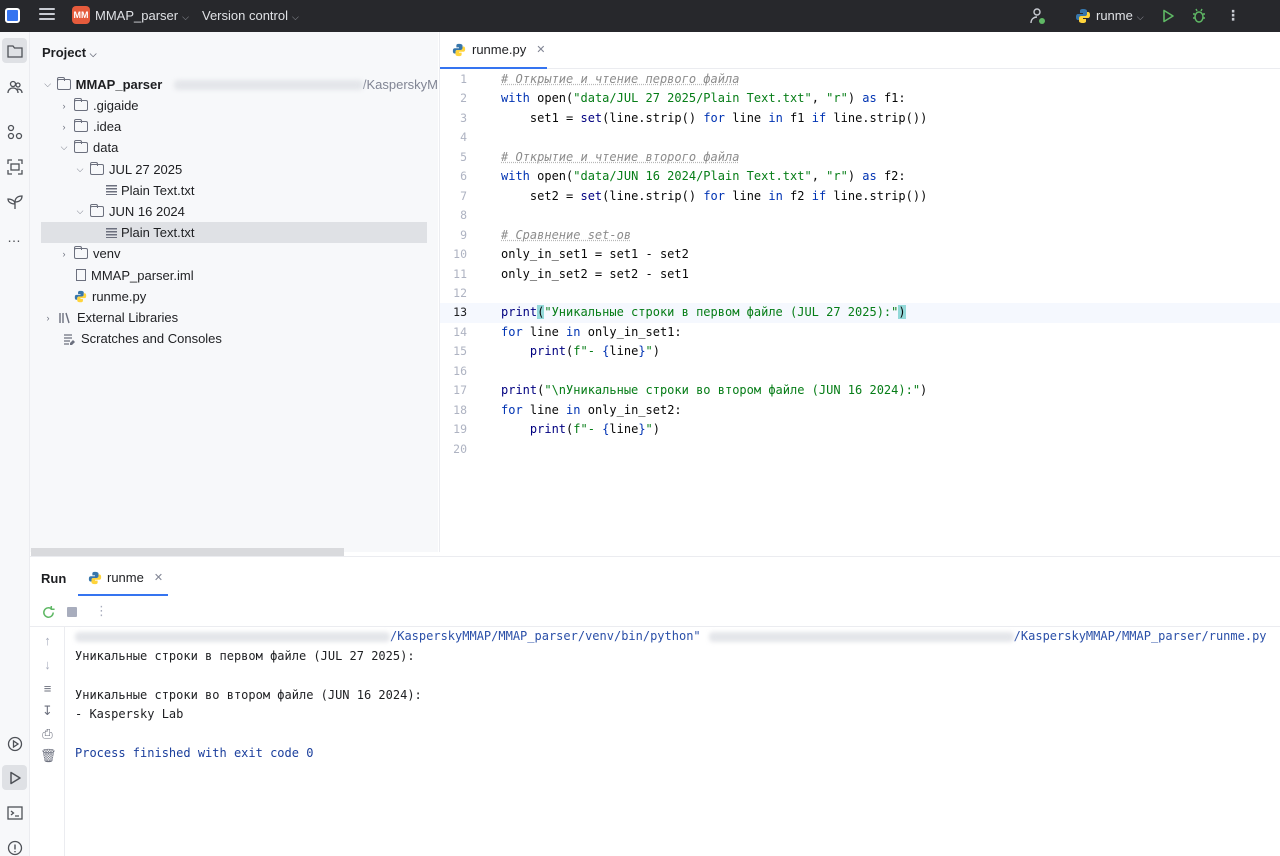  Describe the element at coordinates (860, 254) in the screenshot. I see `code-line: 10 only_in_set1 = set1 - set2` at that location.